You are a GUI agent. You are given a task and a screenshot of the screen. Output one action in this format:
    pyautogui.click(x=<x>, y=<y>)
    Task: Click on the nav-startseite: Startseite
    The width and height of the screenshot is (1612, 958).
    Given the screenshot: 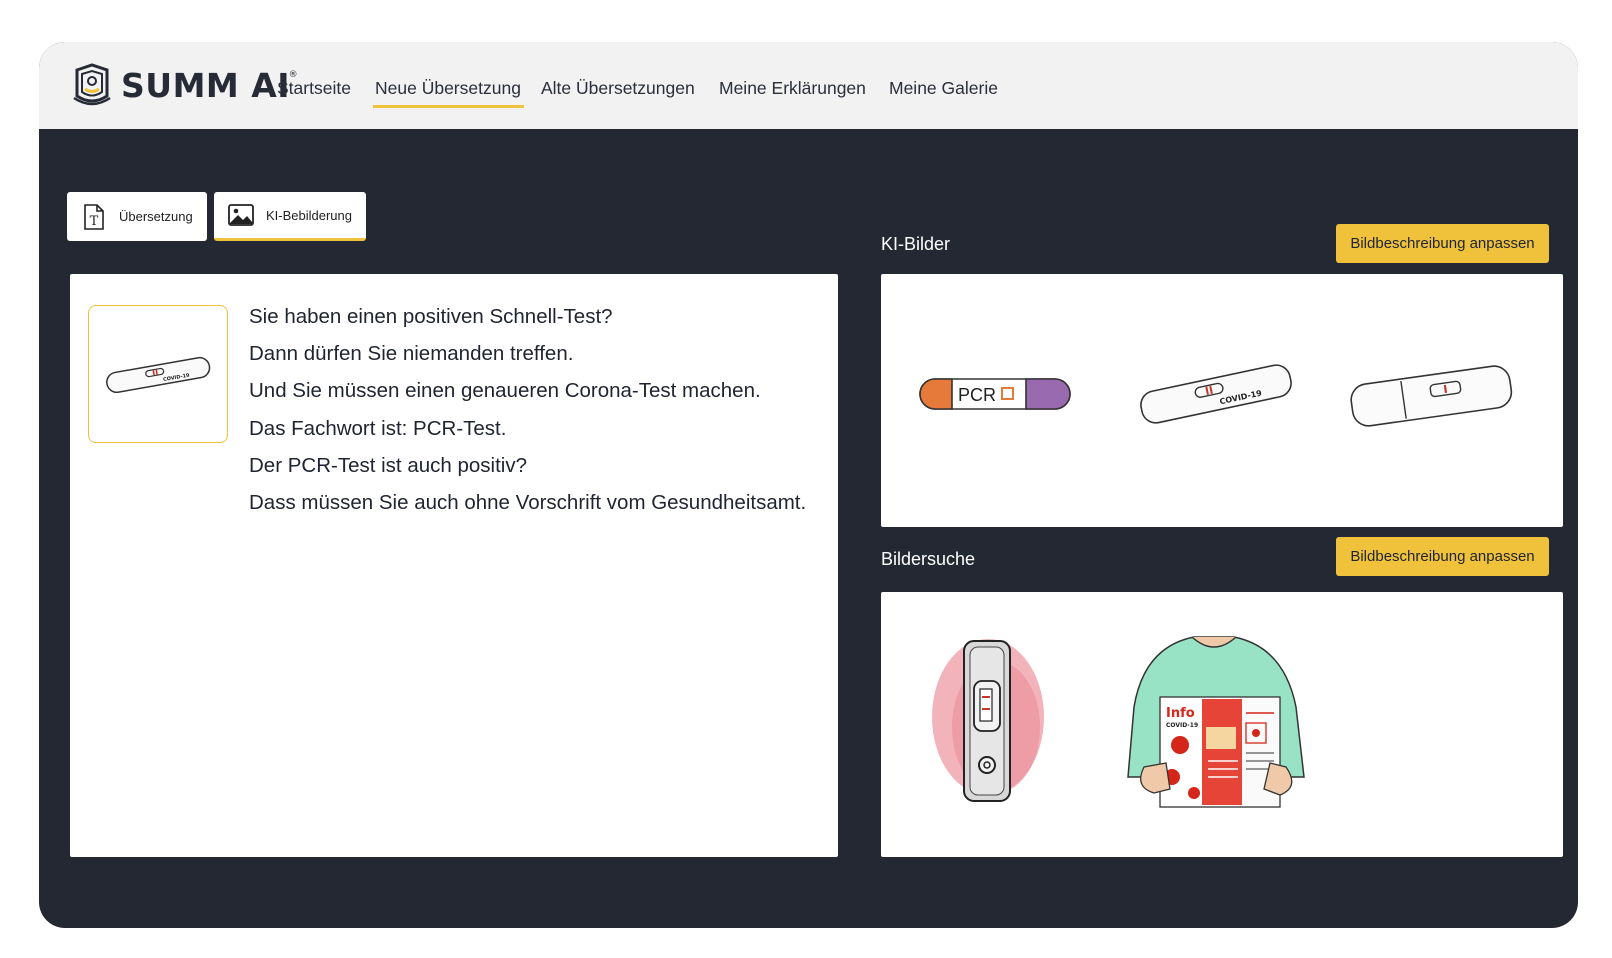 What is the action you would take?
    pyautogui.click(x=314, y=88)
    